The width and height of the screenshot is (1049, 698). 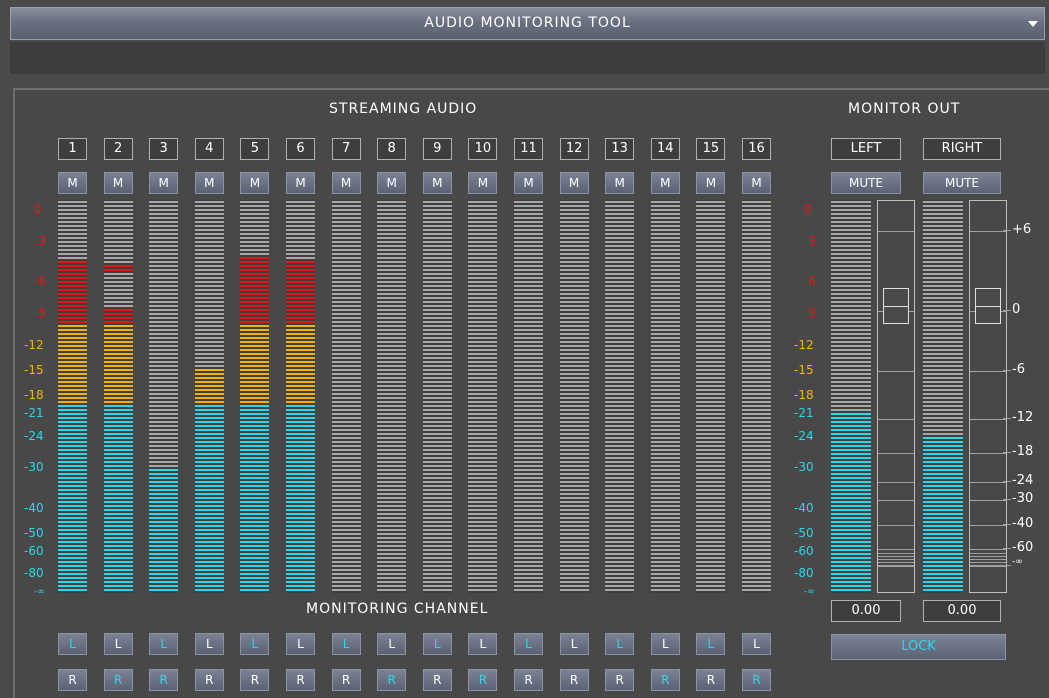 What do you see at coordinates (164, 183) in the screenshot?
I see `mute-button-channel-3: M` at bounding box center [164, 183].